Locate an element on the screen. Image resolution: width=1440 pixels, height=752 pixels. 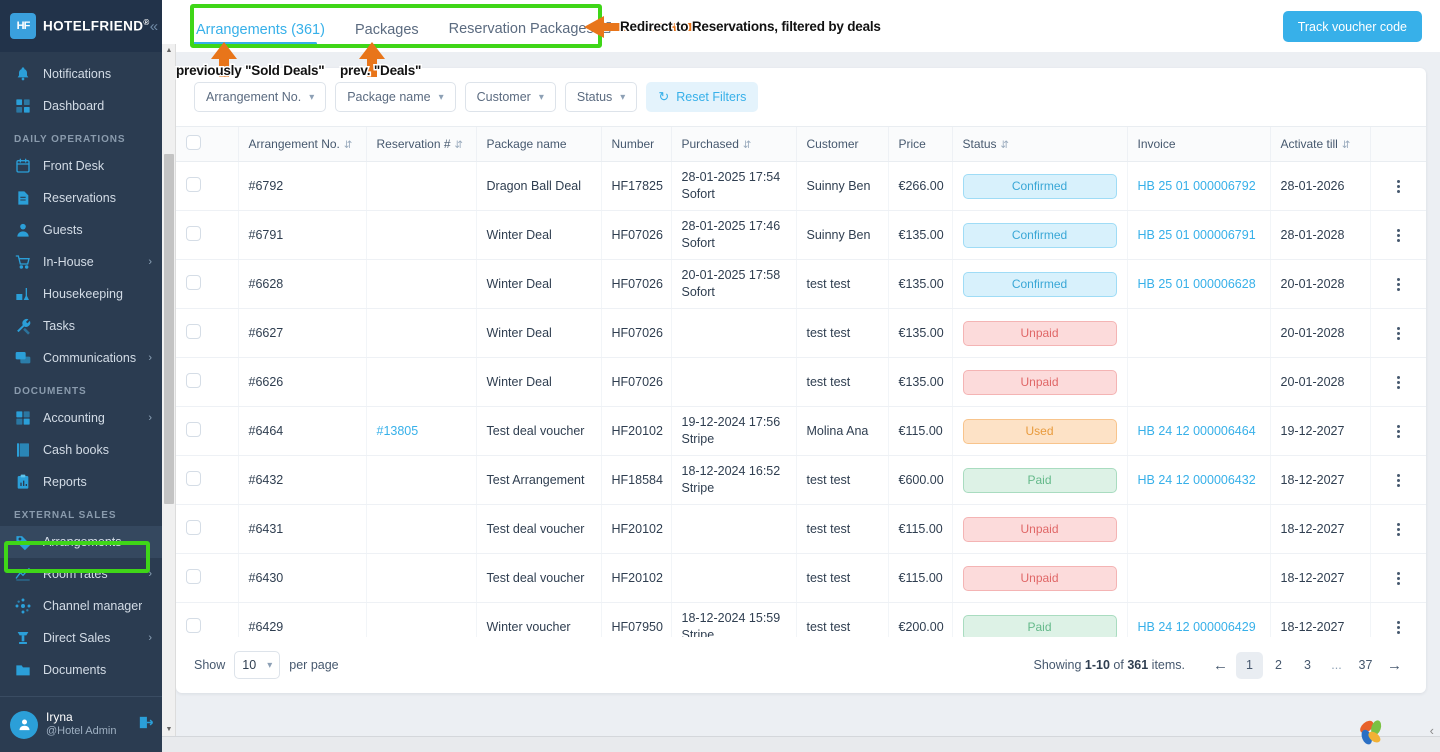
filter-customer: Customer ▾ is located at coordinates (510, 97).